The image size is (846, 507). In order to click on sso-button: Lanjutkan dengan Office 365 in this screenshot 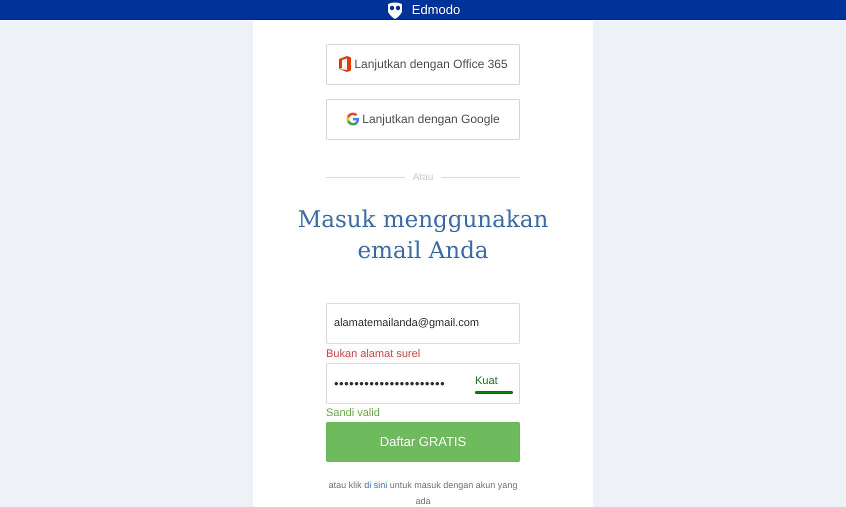, I will do `click(423, 64)`.